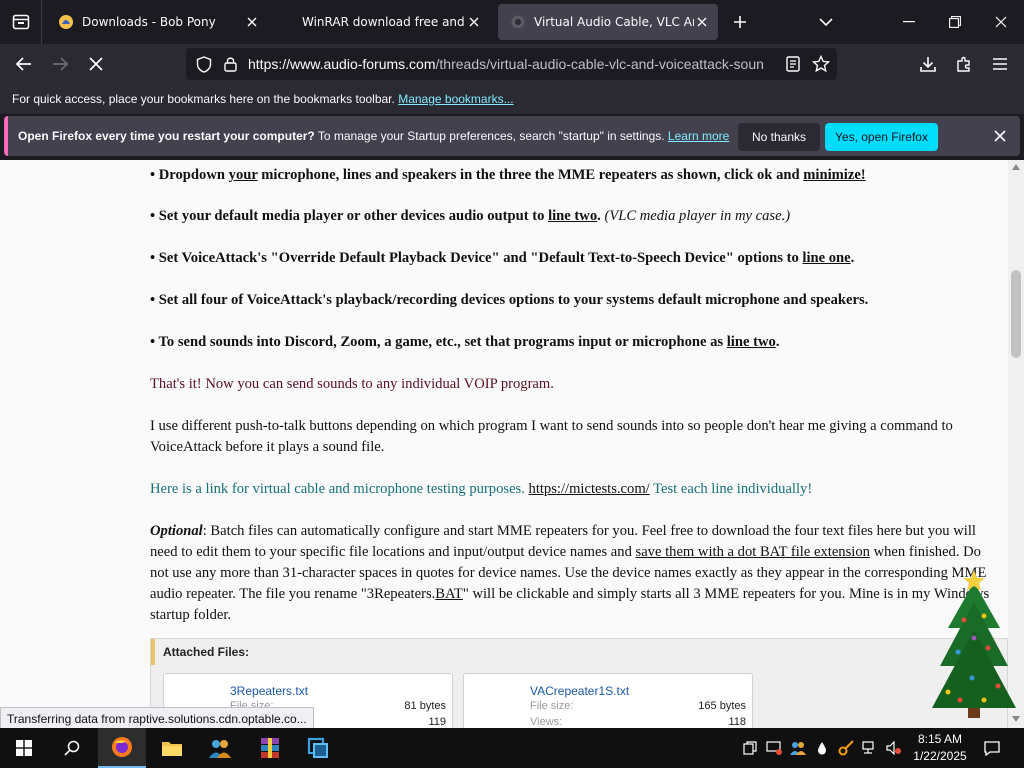 Image resolution: width=1024 pixels, height=768 pixels. Describe the element at coordinates (881, 137) in the screenshot. I see `yes-open-firefox-button: Yes, open Firefox` at that location.